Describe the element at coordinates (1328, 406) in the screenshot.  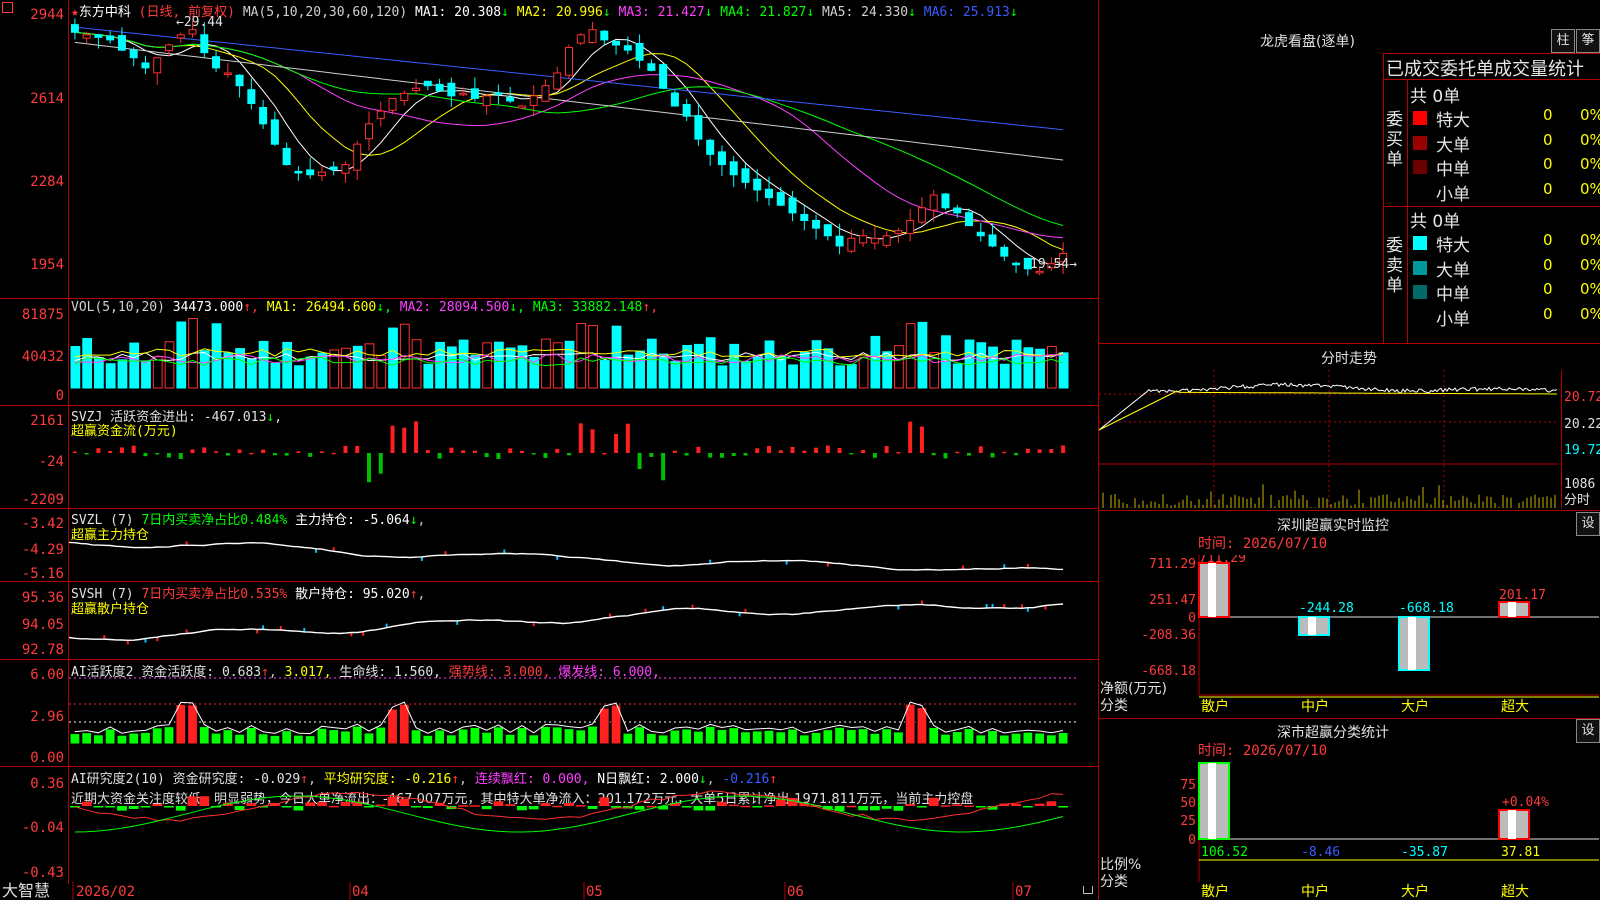
I see `intraday-price-line` at that location.